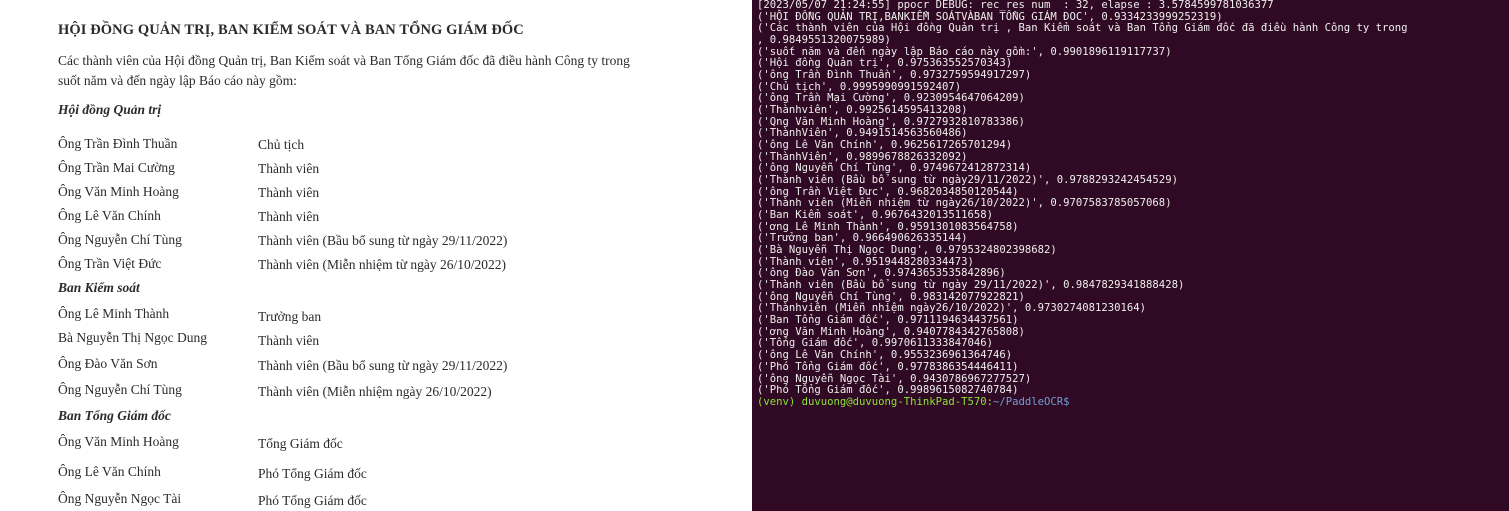 Image resolution: width=1509 pixels, height=511 pixels. What do you see at coordinates (114, 415) in the screenshot?
I see `section-title-management: Ban Tổng Giám đốc` at bounding box center [114, 415].